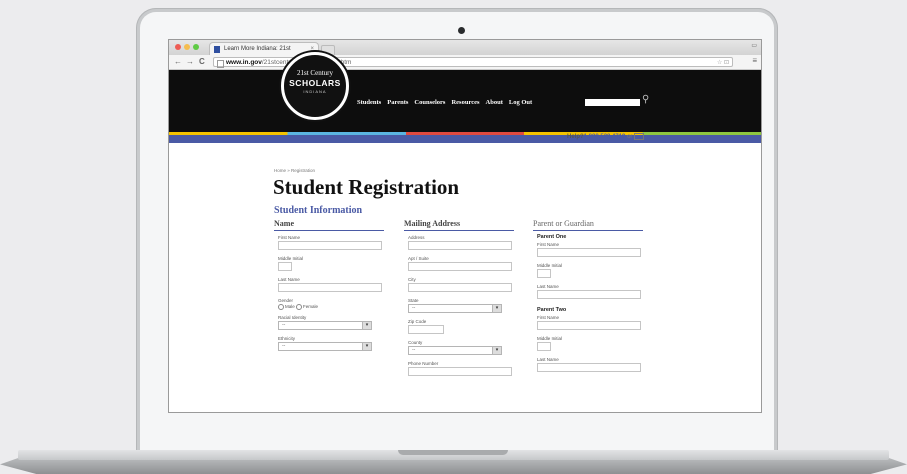  Describe the element at coordinates (723, 63) in the screenshot. I see `bookmark-icon: ☆ ⊡` at that location.